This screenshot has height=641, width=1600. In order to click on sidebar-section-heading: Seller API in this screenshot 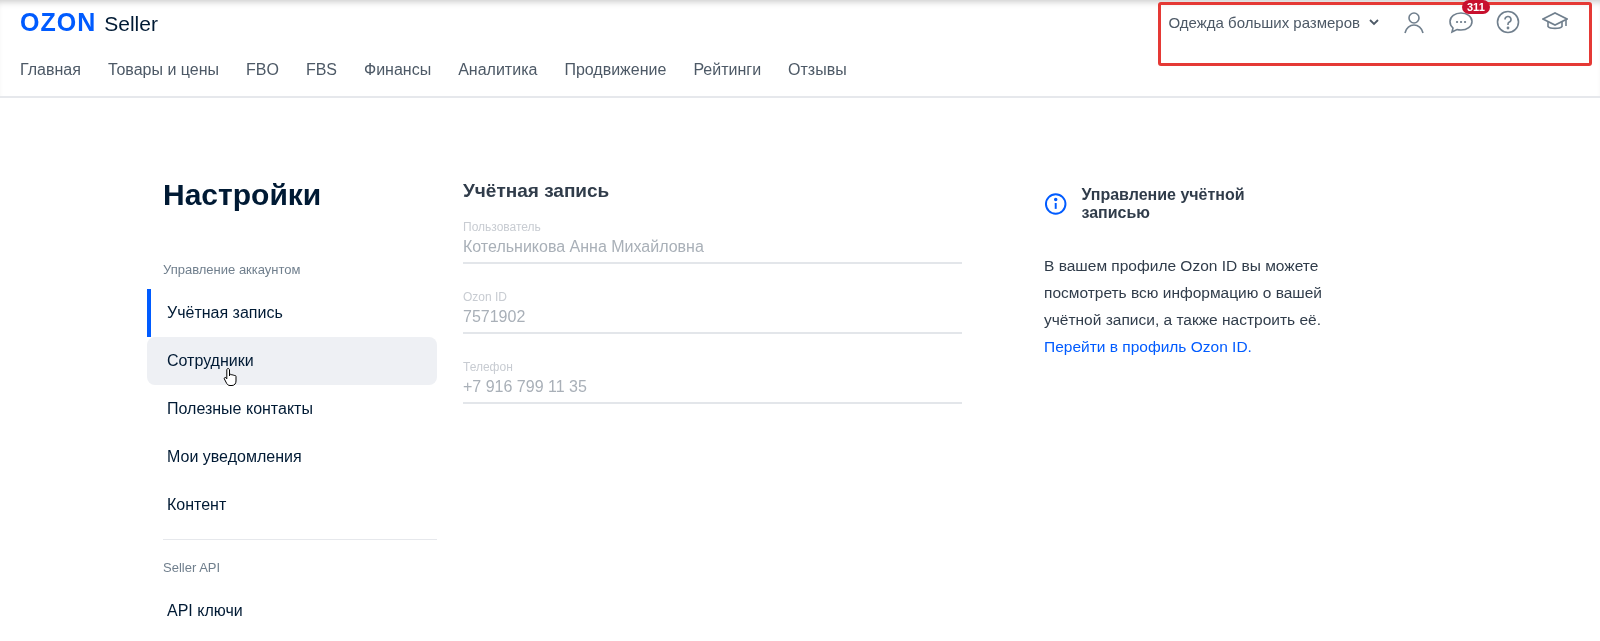, I will do `click(192, 567)`.